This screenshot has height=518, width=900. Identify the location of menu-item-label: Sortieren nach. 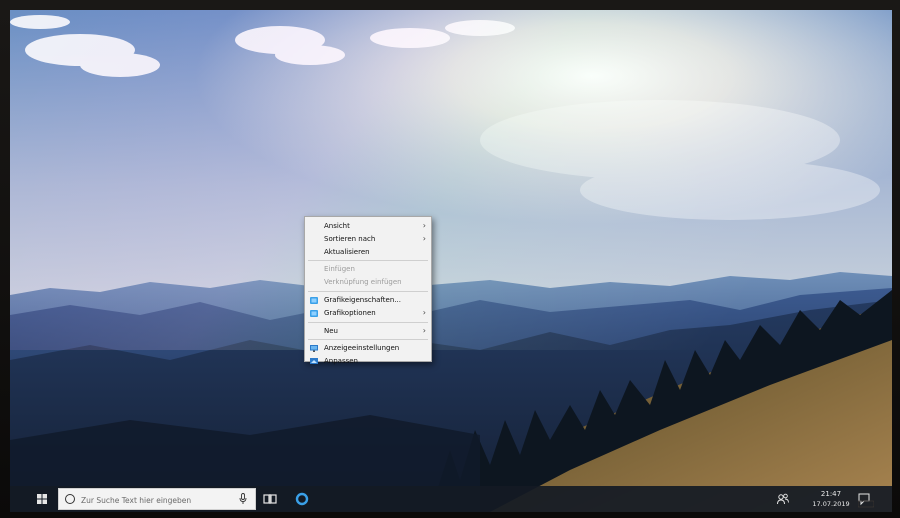
(350, 238).